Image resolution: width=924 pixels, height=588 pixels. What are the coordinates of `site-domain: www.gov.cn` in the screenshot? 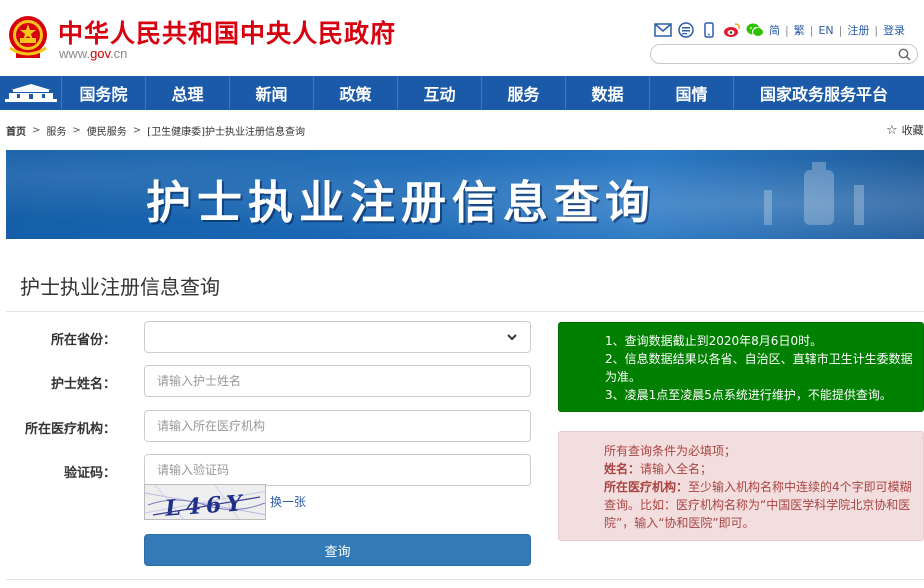 It's located at (93, 53).